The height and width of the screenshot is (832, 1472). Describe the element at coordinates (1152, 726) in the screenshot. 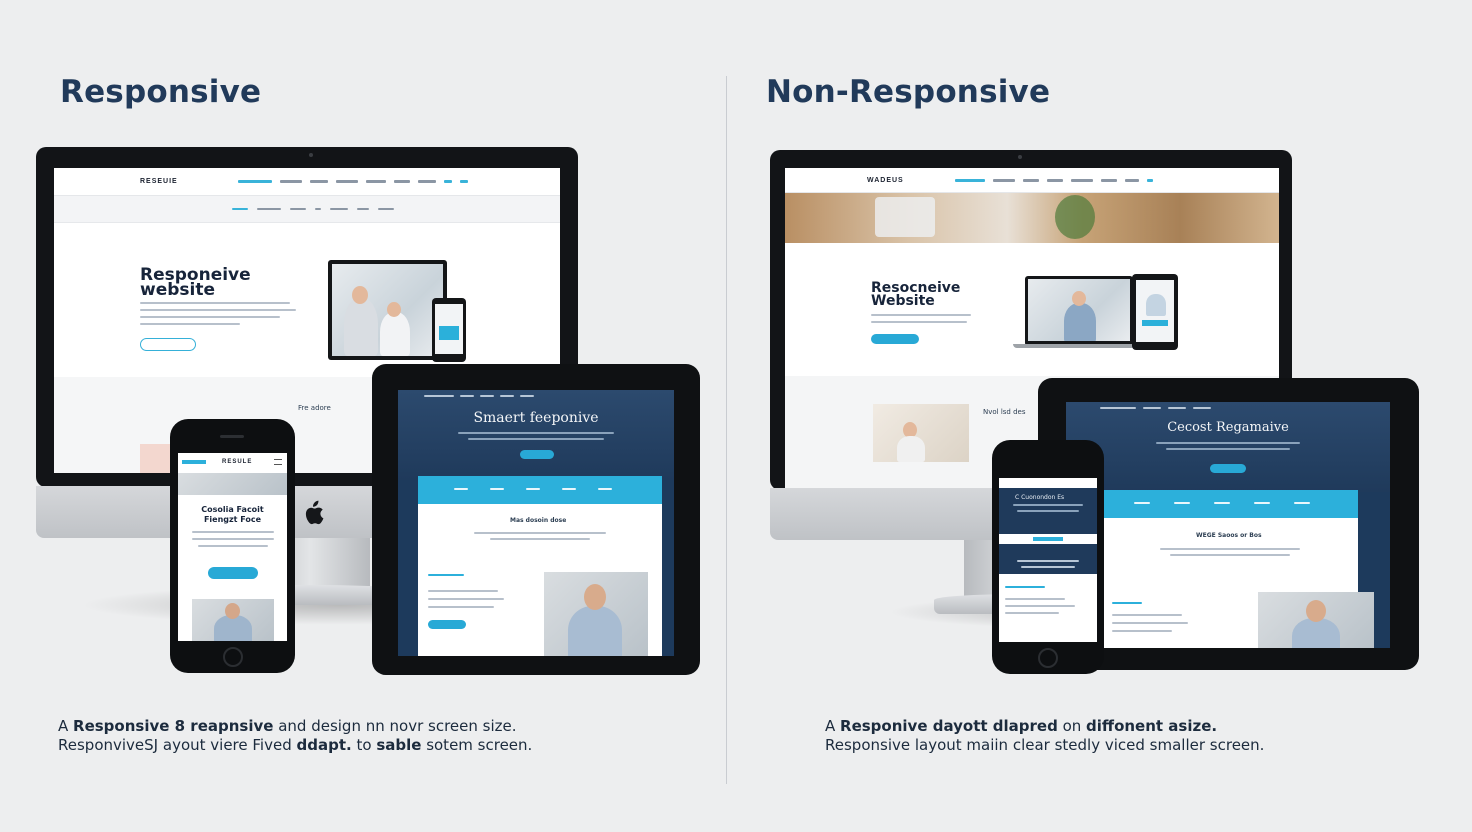

I see `caption-bold: diffonent asize.` at that location.